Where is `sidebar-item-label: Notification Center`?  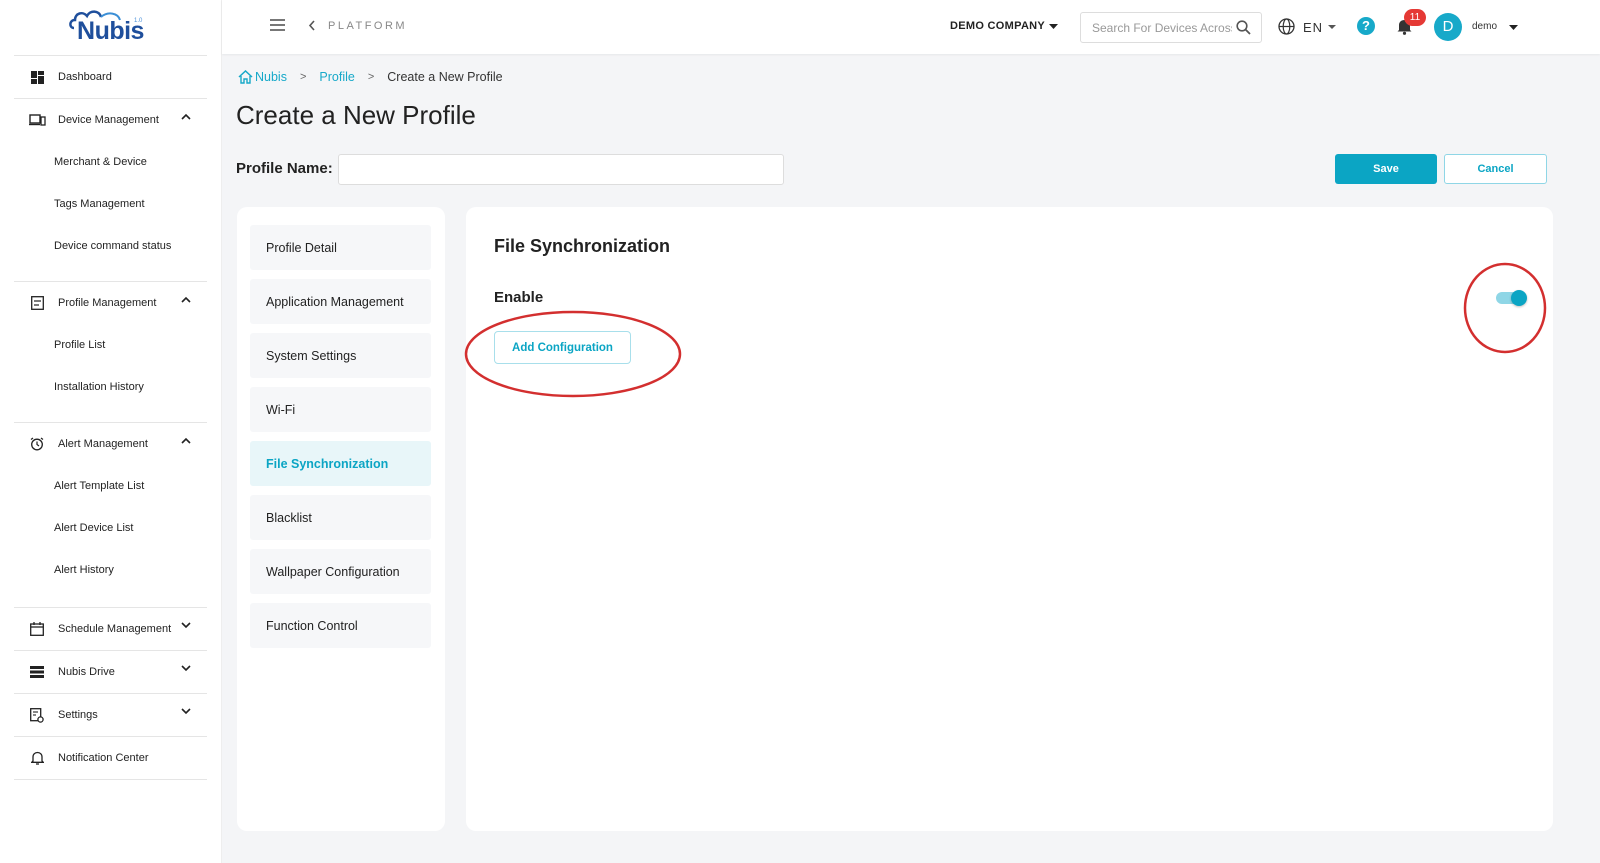 sidebar-item-label: Notification Center is located at coordinates (103, 758).